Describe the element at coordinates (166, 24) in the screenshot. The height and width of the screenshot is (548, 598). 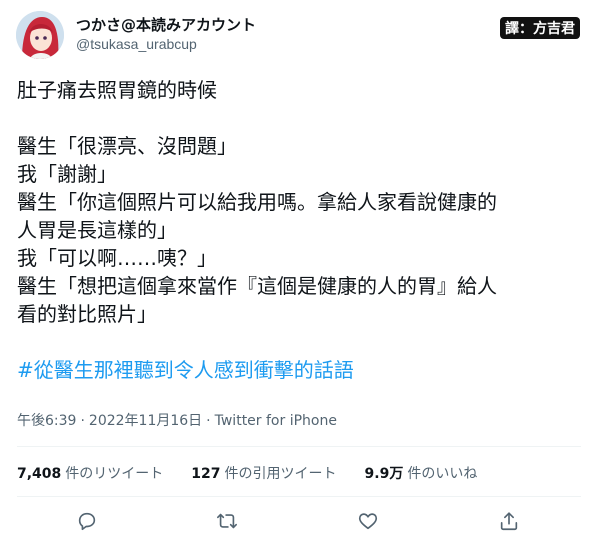
I see `display-name: つかさ@本読みアカウント` at that location.